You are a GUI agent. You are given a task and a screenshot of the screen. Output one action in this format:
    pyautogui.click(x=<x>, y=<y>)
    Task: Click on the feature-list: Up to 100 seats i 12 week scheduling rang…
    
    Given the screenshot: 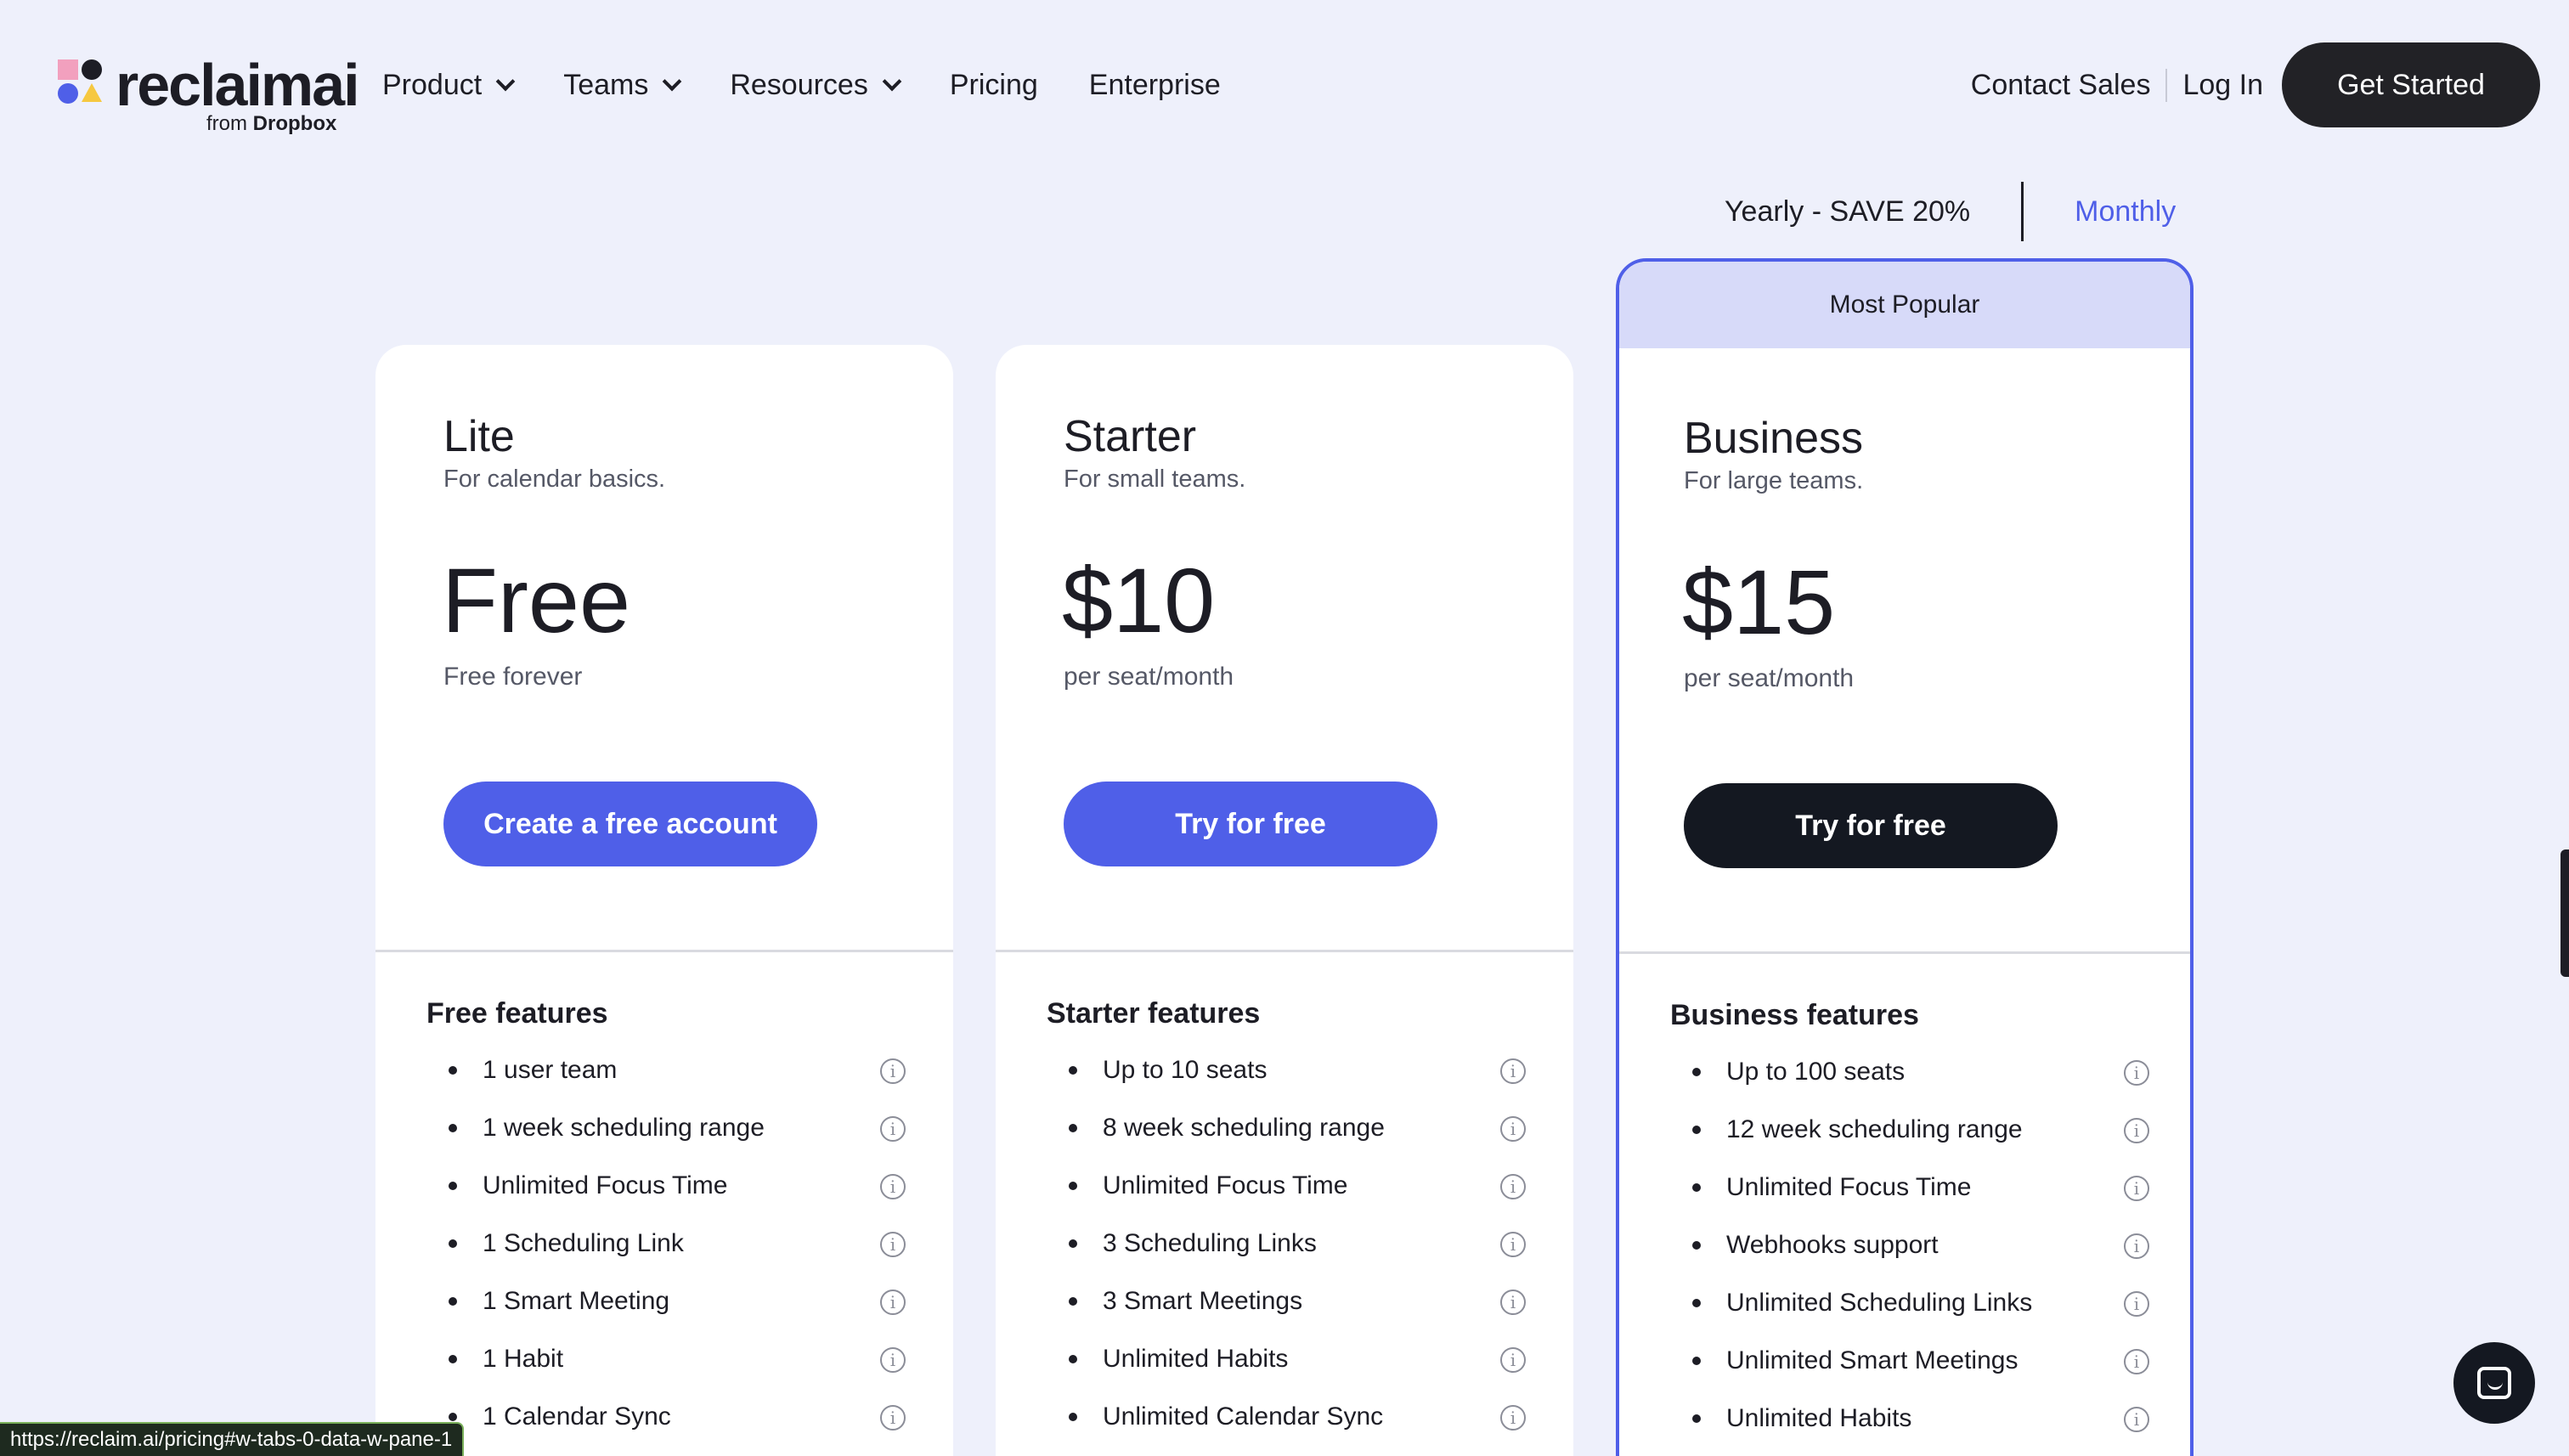 What is the action you would take?
    pyautogui.click(x=1930, y=1246)
    